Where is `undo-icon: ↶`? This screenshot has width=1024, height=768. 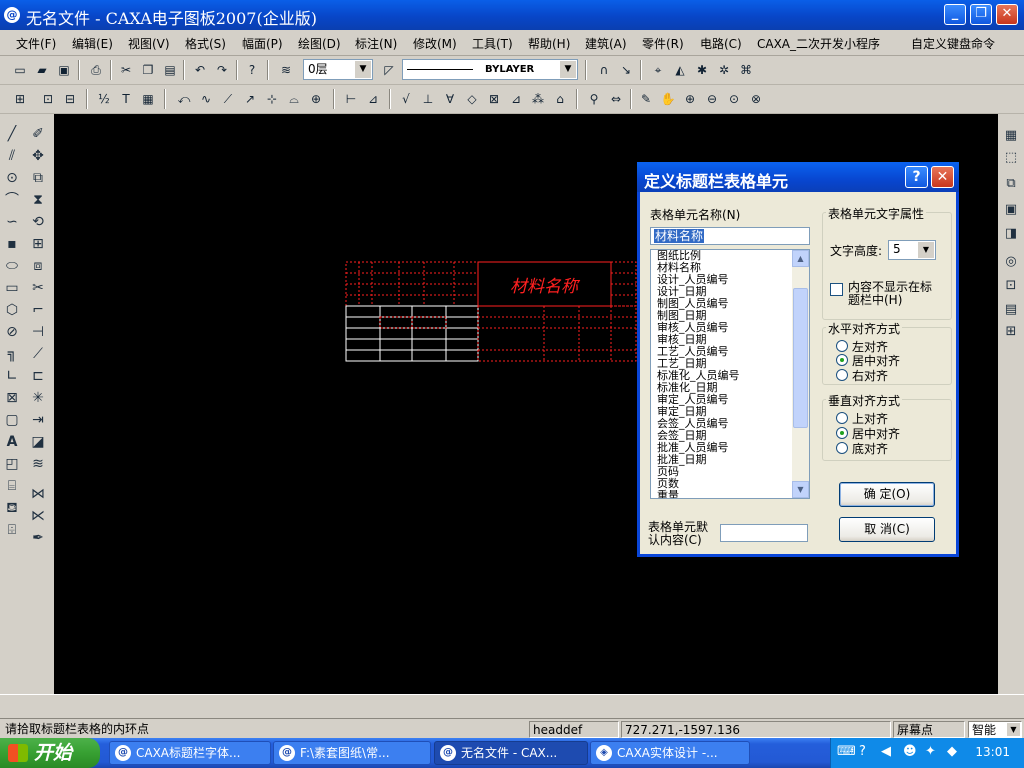 undo-icon: ↶ is located at coordinates (200, 70).